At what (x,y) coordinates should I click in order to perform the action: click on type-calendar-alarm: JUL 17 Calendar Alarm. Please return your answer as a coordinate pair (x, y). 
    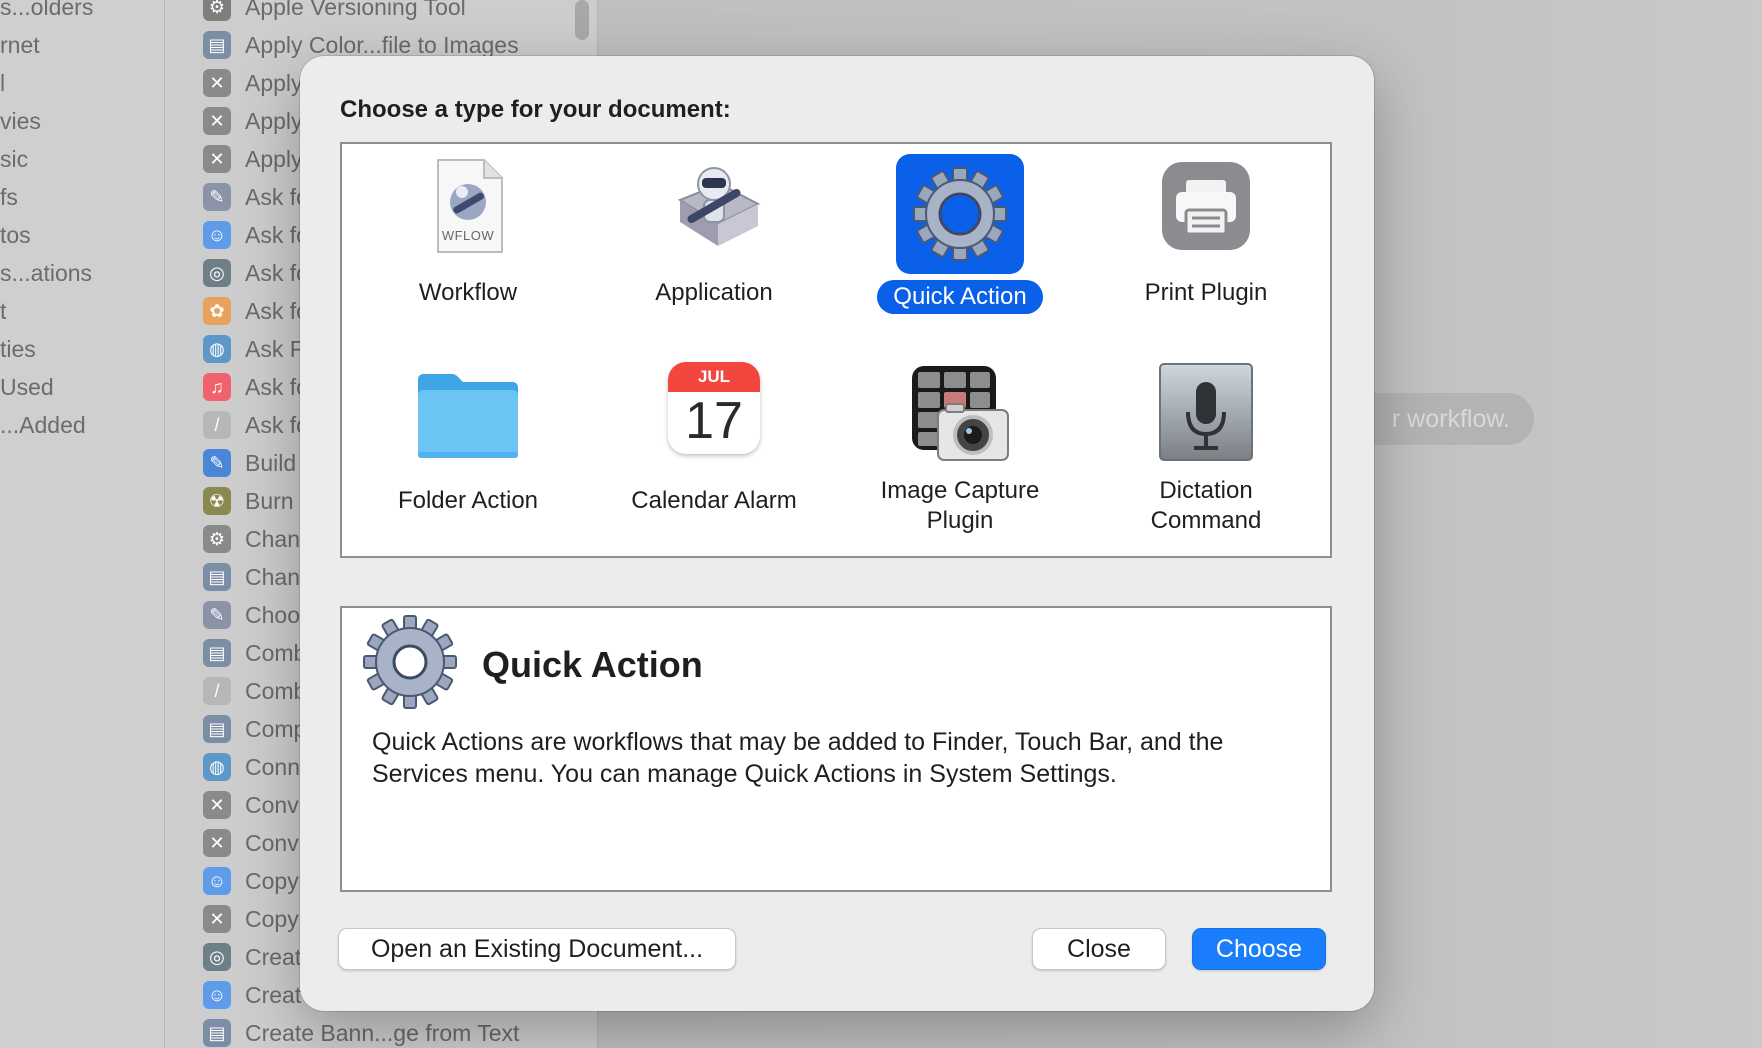
    Looking at the image, I should click on (714, 440).